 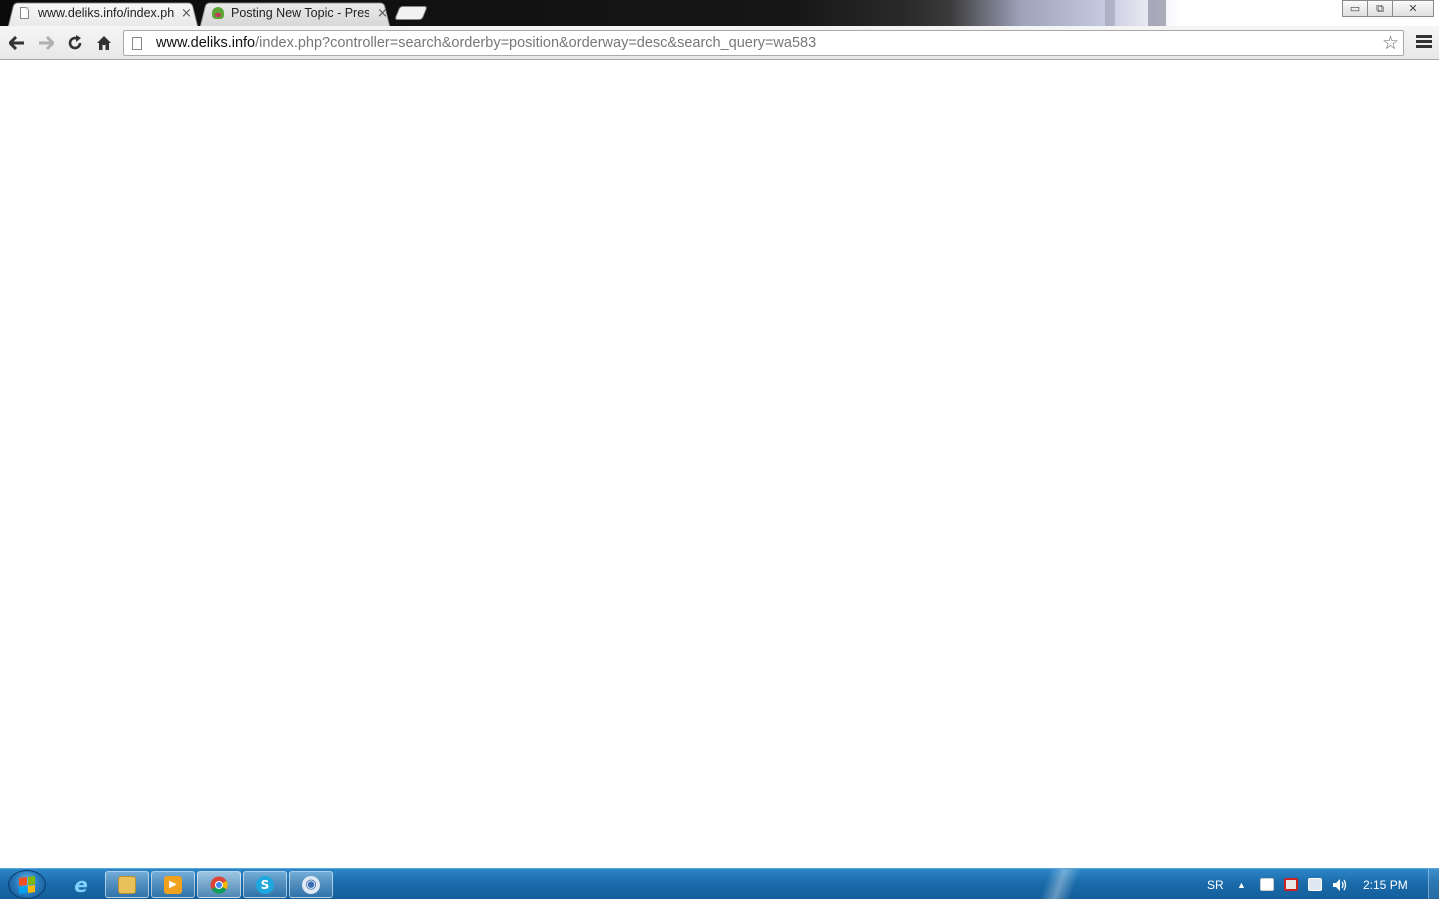 I want to click on home-button, so click(x=104, y=43).